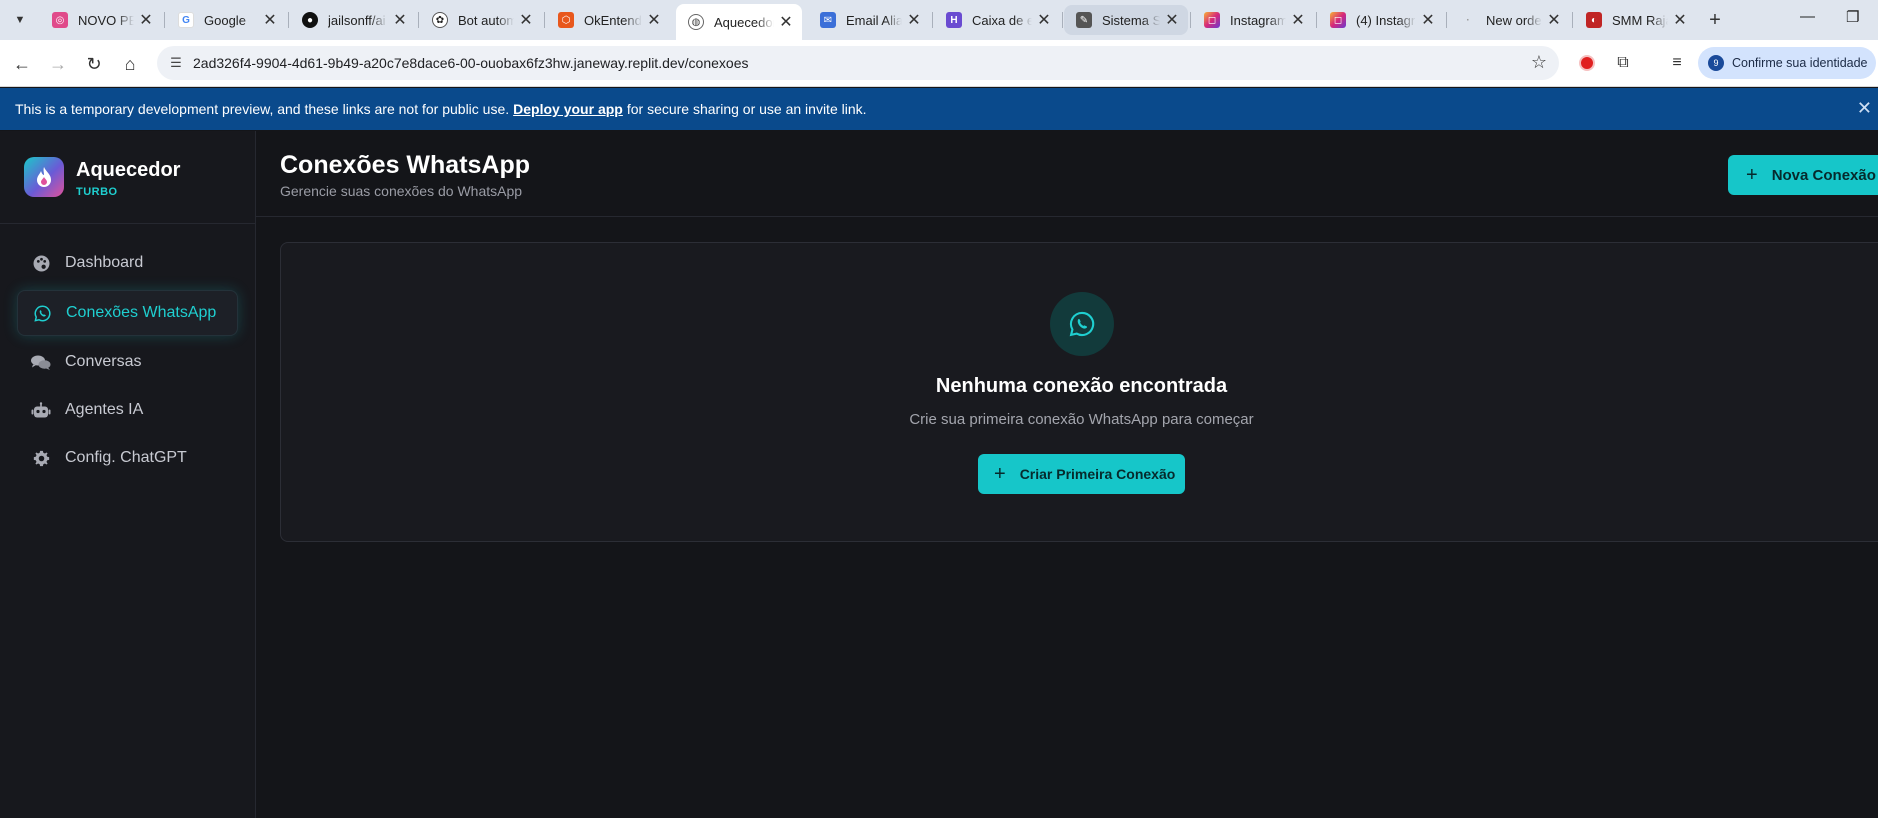  I want to click on browser-tab-active: ◍ Aquecedor ✕, so click(739, 22).